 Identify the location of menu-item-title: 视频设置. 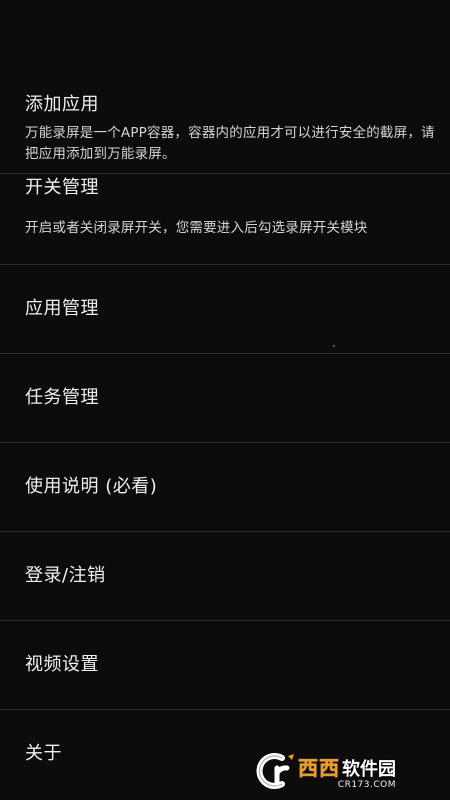
(62, 664).